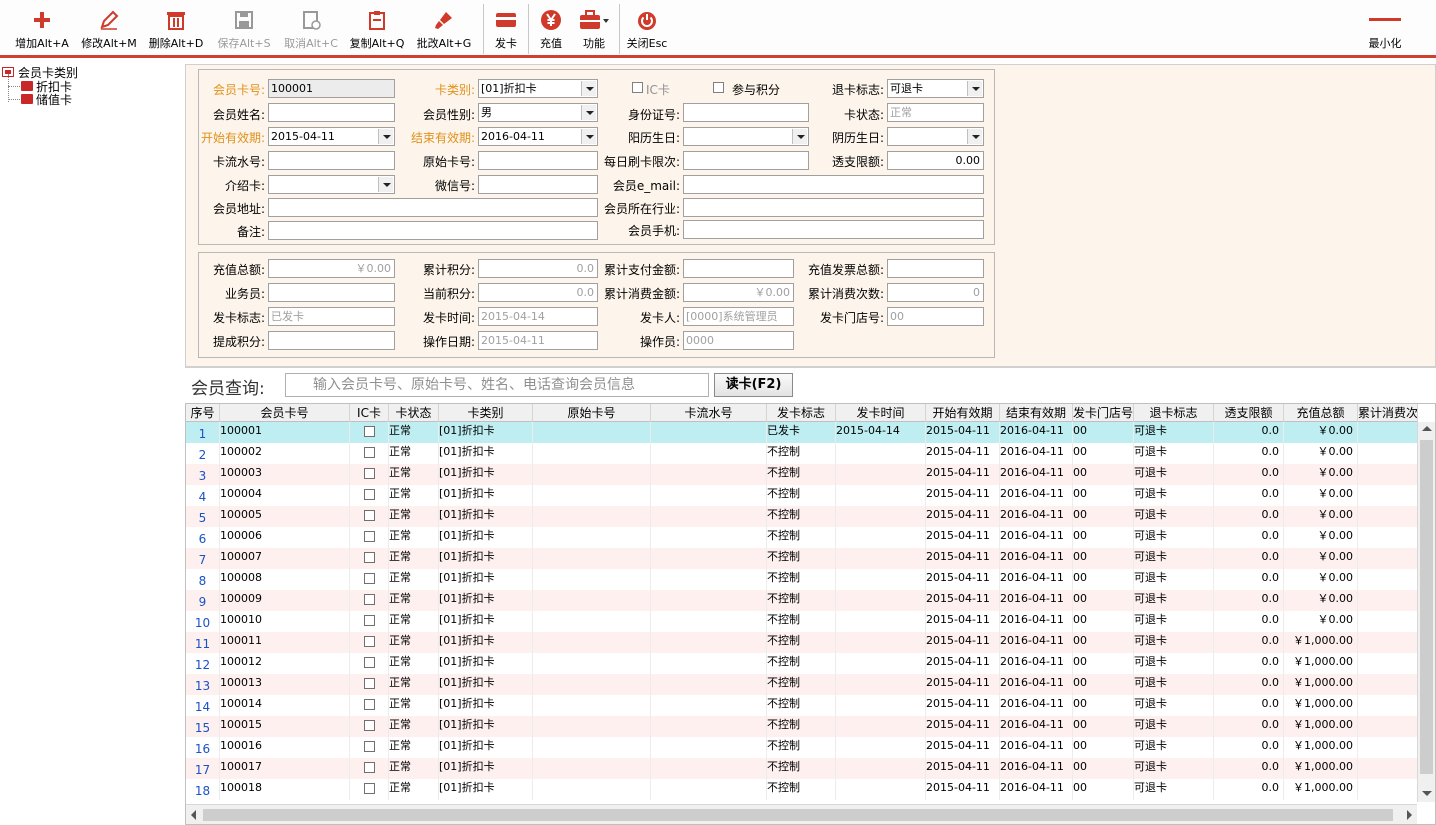 This screenshot has width=1436, height=825. I want to click on column-header: 会员卡号, so click(285, 413).